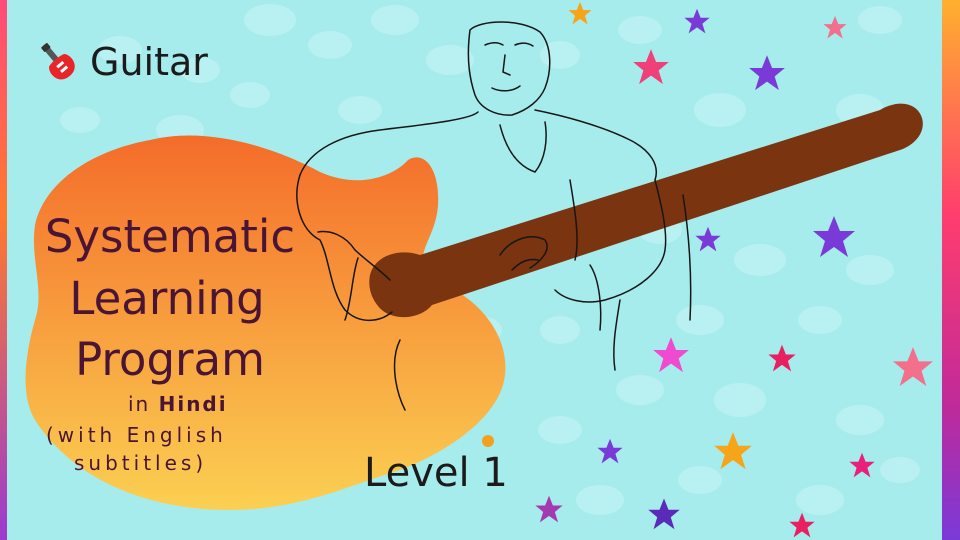 The width and height of the screenshot is (960, 540). I want to click on language-prefix: in, so click(139, 404).